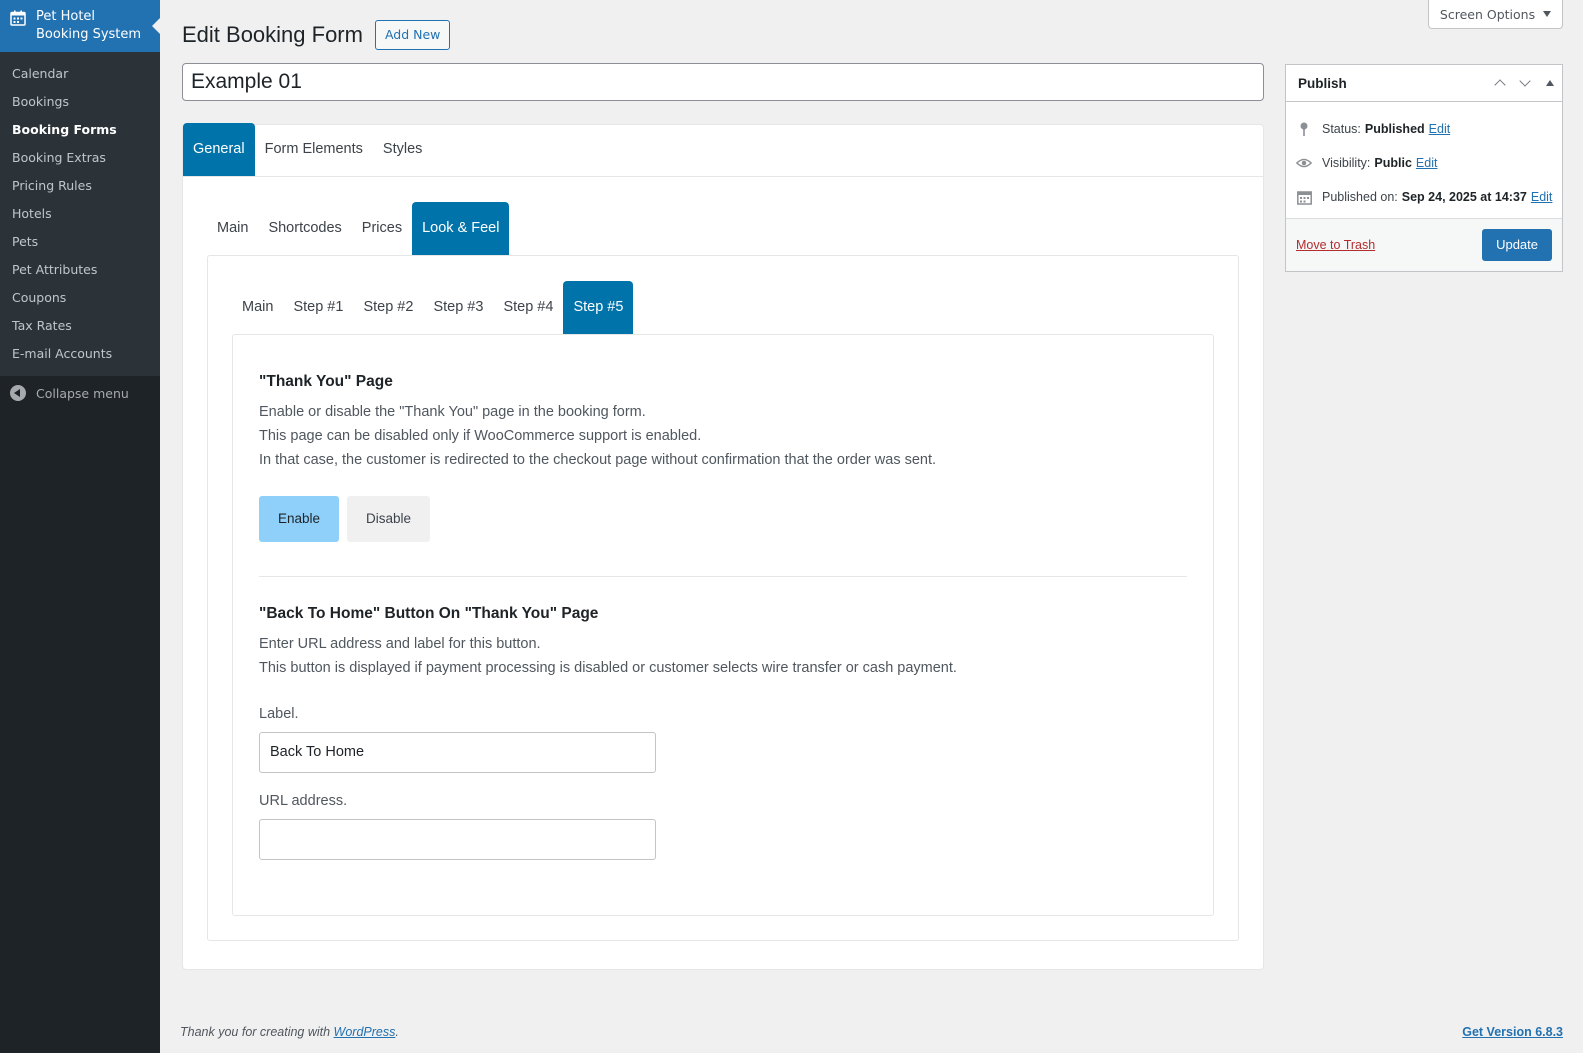 Image resolution: width=1583 pixels, height=1053 pixels. I want to click on sidebar-item-calendar: Calendar, so click(80, 74).